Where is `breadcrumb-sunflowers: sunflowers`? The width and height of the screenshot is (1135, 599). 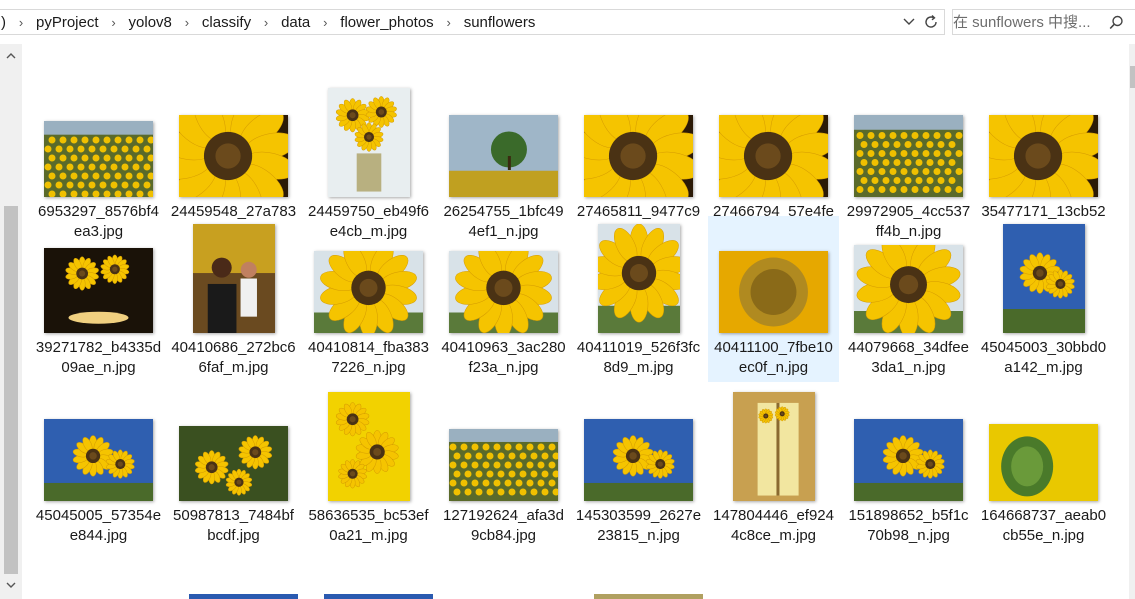
breadcrumb-sunflowers: sunflowers is located at coordinates (500, 22).